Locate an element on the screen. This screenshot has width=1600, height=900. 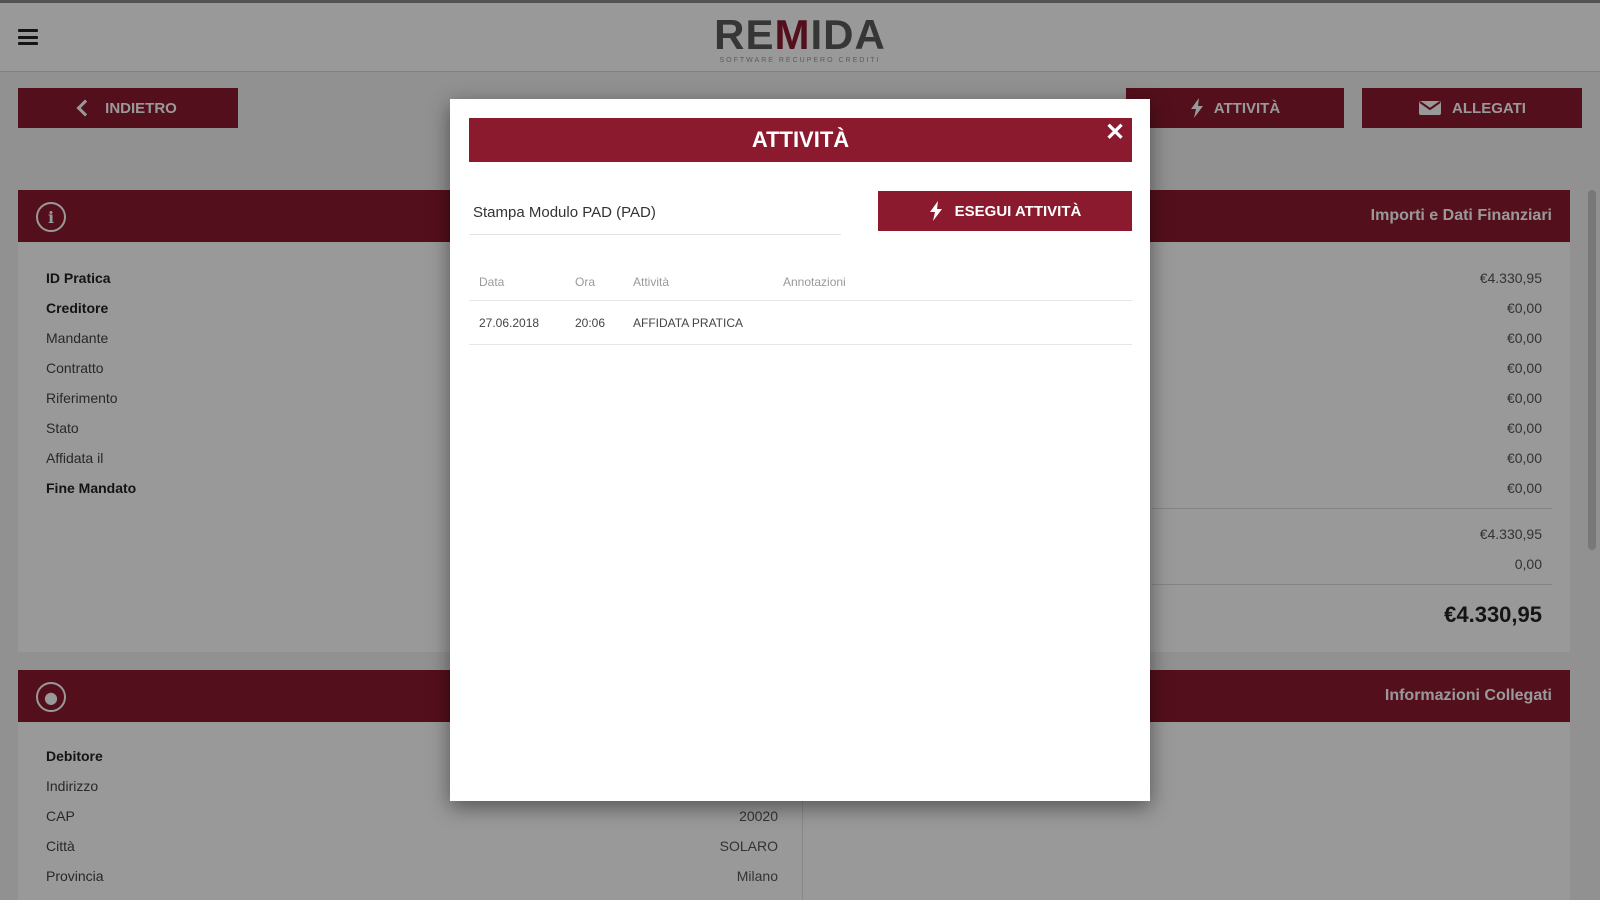
modal-title: ATTIVITÀ is located at coordinates (800, 139).